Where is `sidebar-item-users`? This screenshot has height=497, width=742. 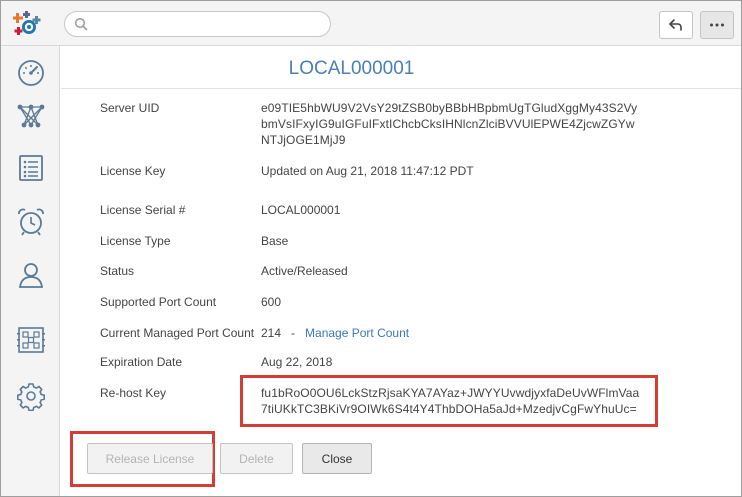
sidebar-item-users is located at coordinates (30, 275).